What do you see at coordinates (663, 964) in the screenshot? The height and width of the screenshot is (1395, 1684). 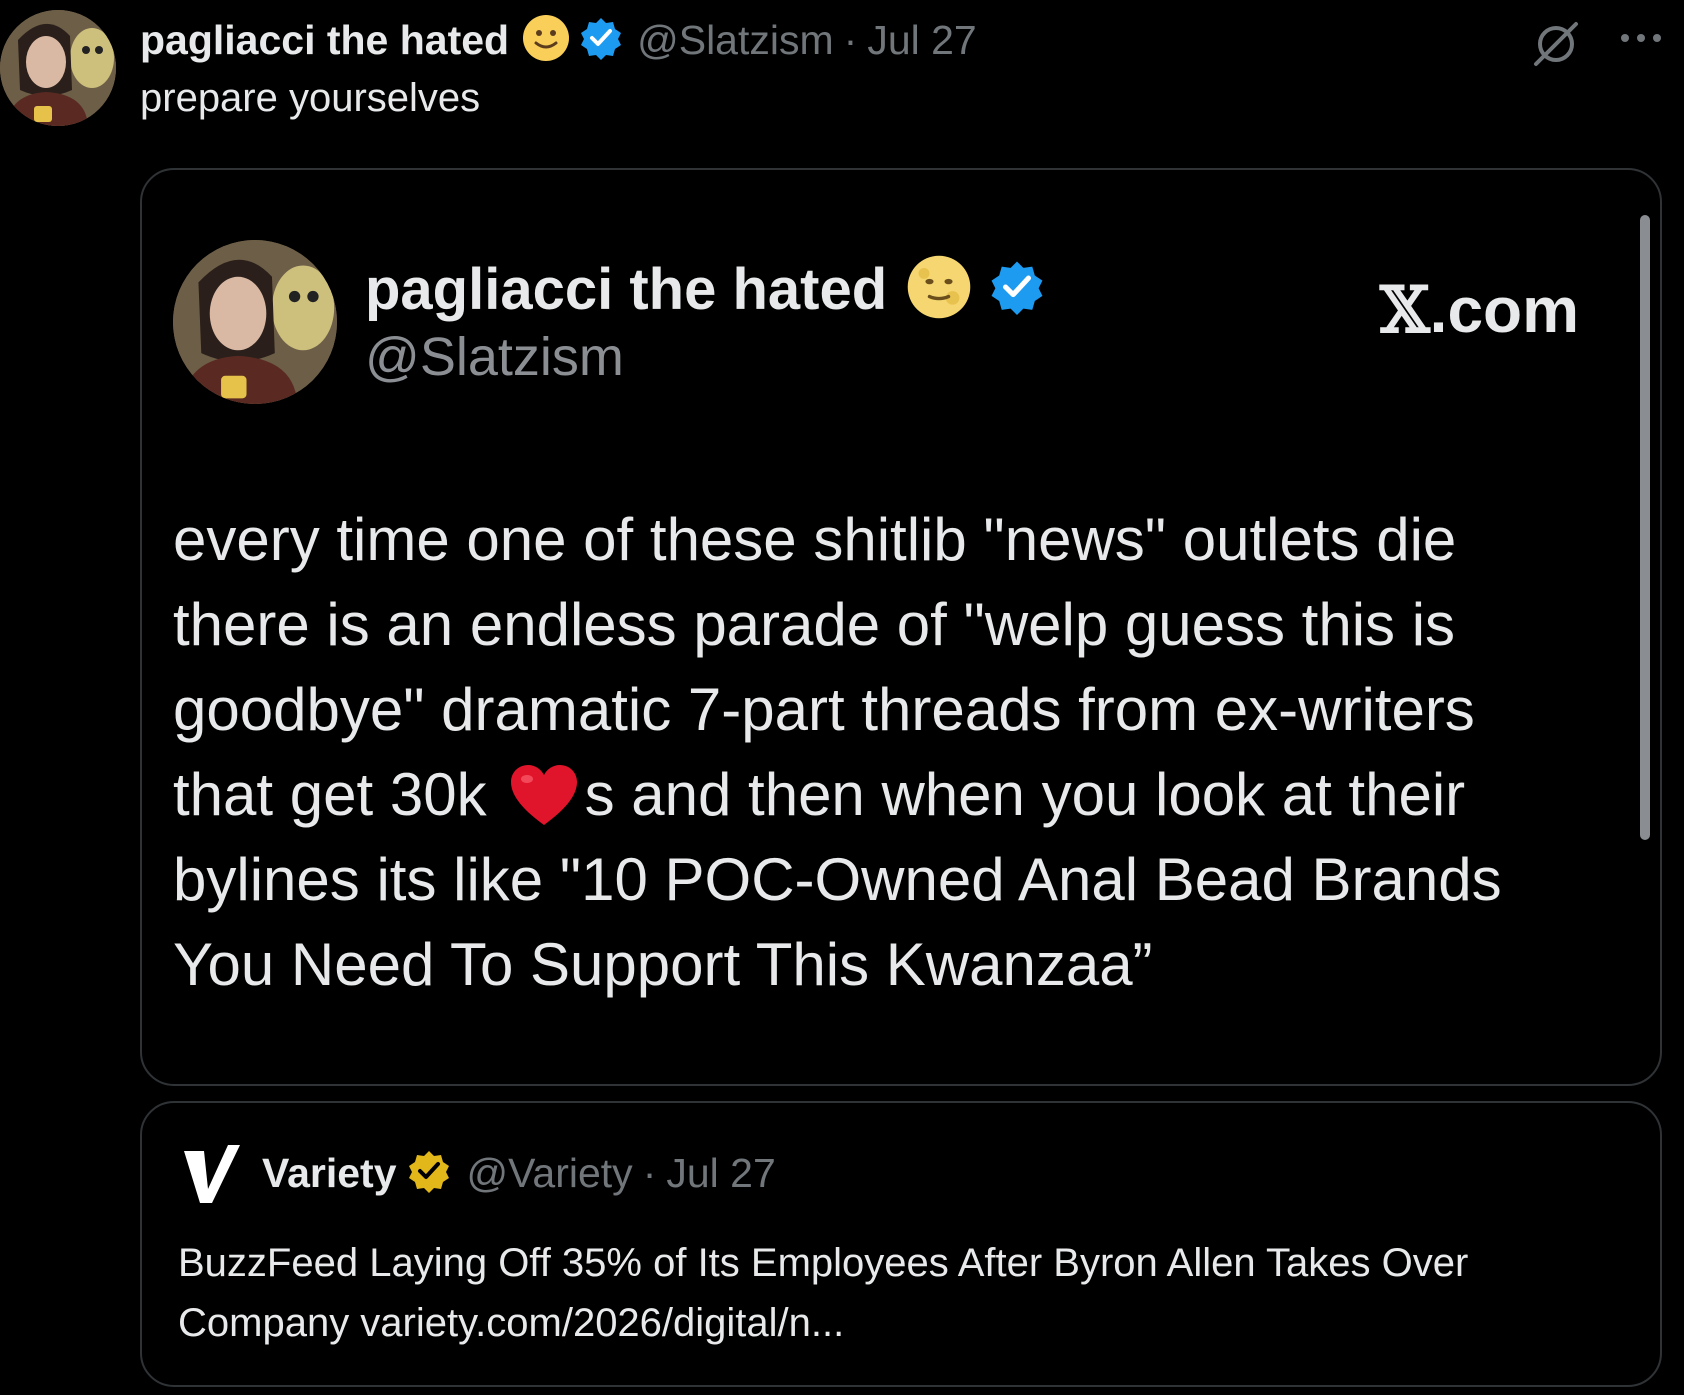 I see `body-line-6: You Need To Support This Kwanzaa”` at bounding box center [663, 964].